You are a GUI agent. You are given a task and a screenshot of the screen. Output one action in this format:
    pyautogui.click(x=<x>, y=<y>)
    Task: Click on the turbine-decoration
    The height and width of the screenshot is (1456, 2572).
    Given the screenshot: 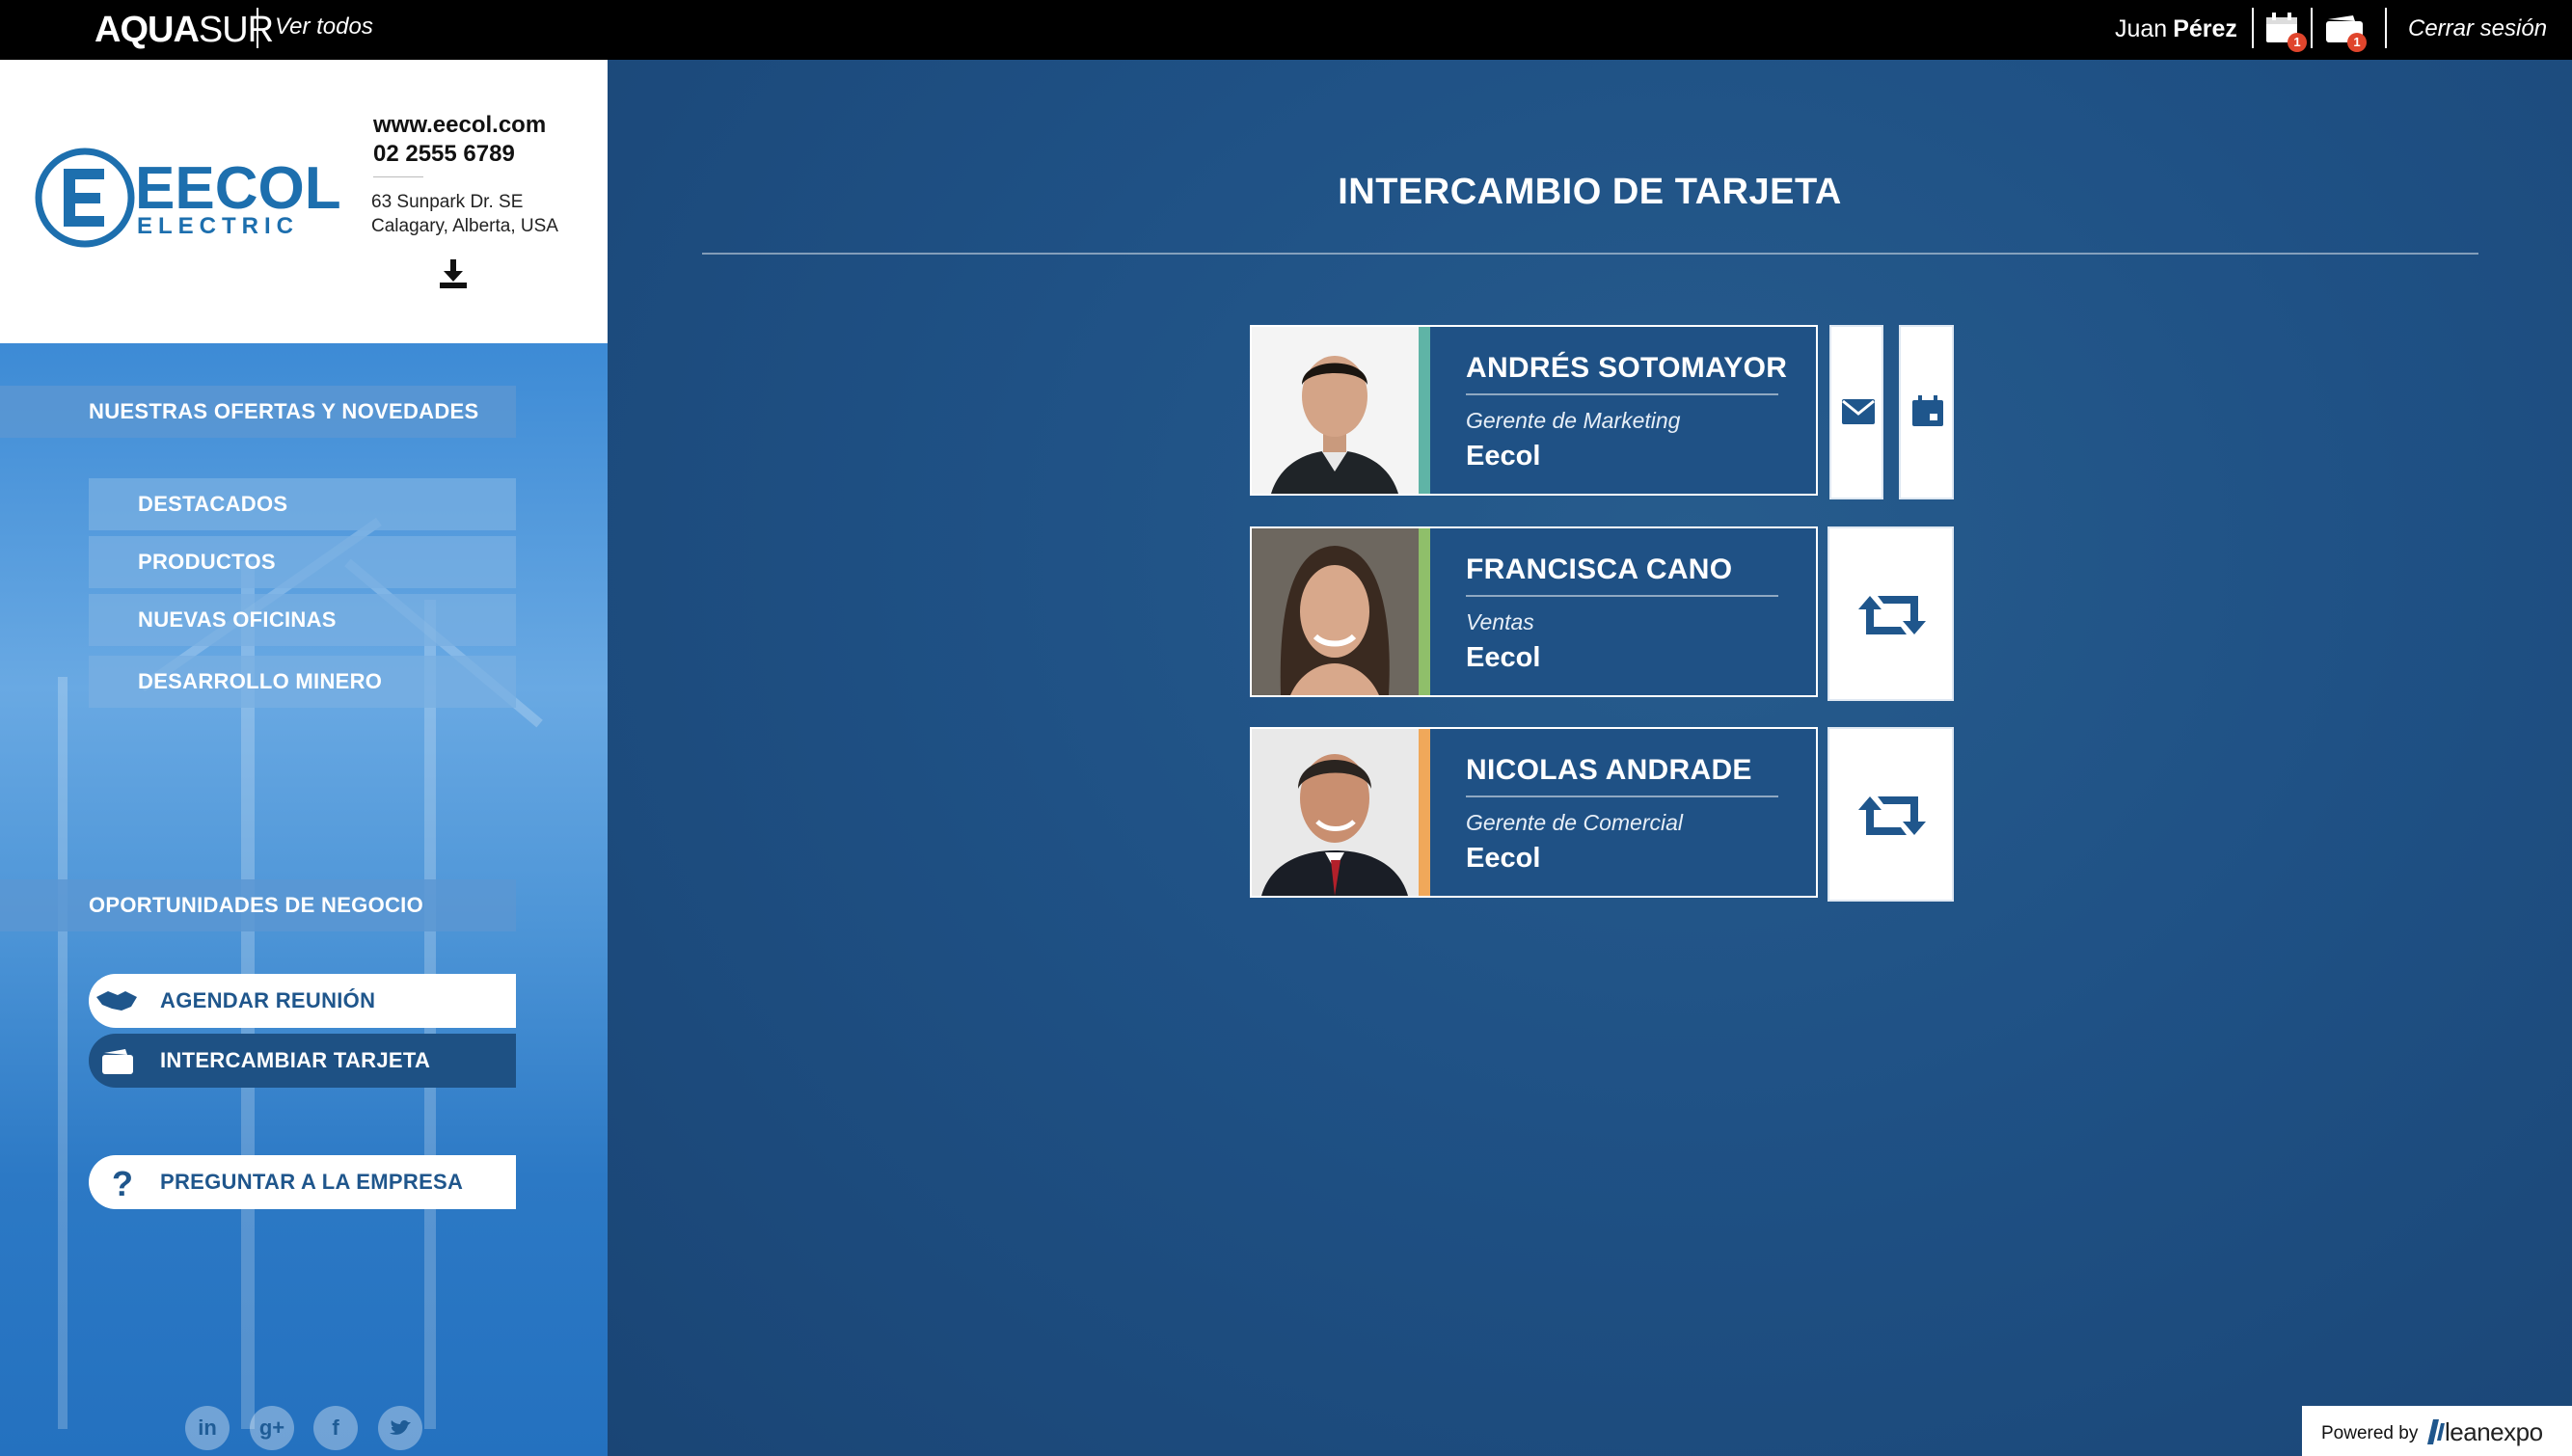 What is the action you would take?
    pyautogui.click(x=63, y=1053)
    